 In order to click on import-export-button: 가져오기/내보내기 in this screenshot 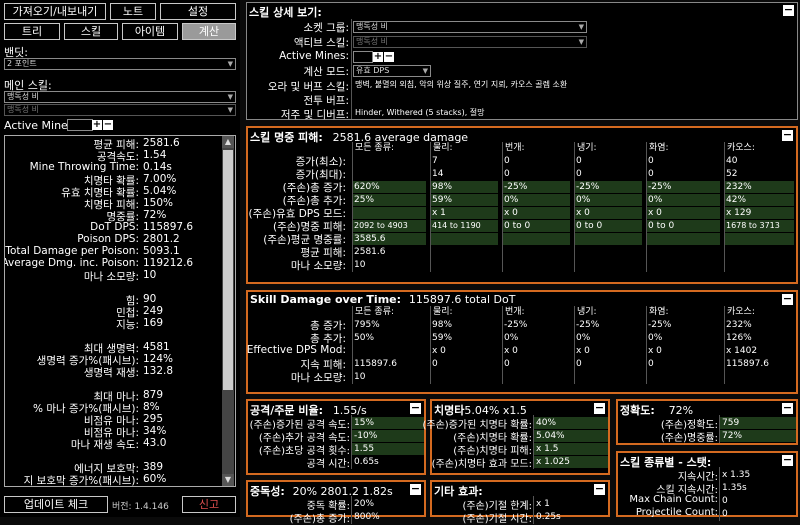, I will do `click(55, 11)`.